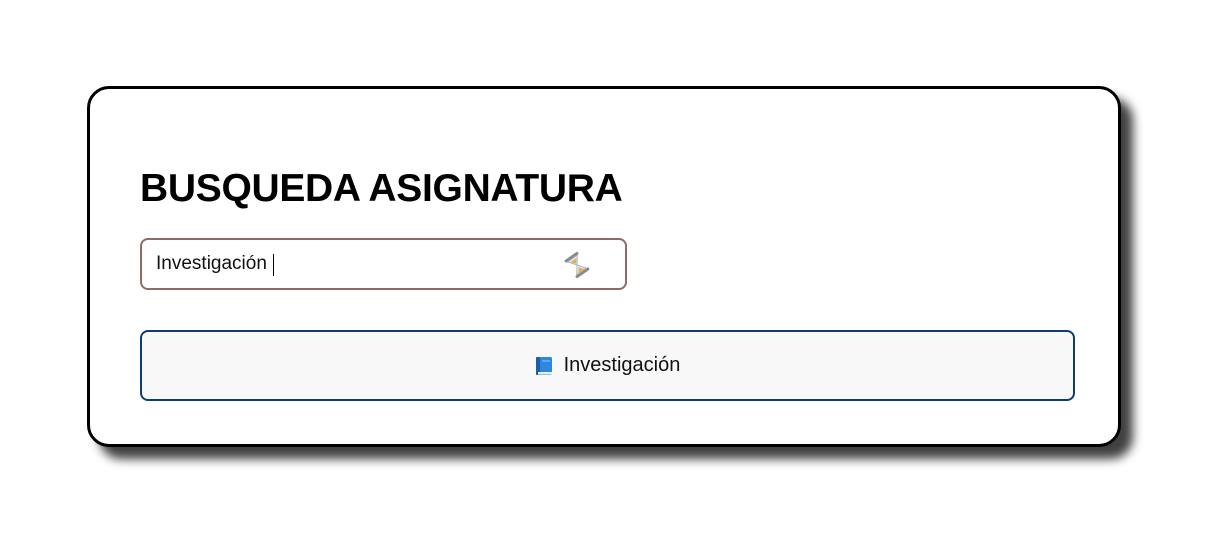 The width and height of the screenshot is (1211, 535). Describe the element at coordinates (273, 265) in the screenshot. I see `text-caret` at that location.